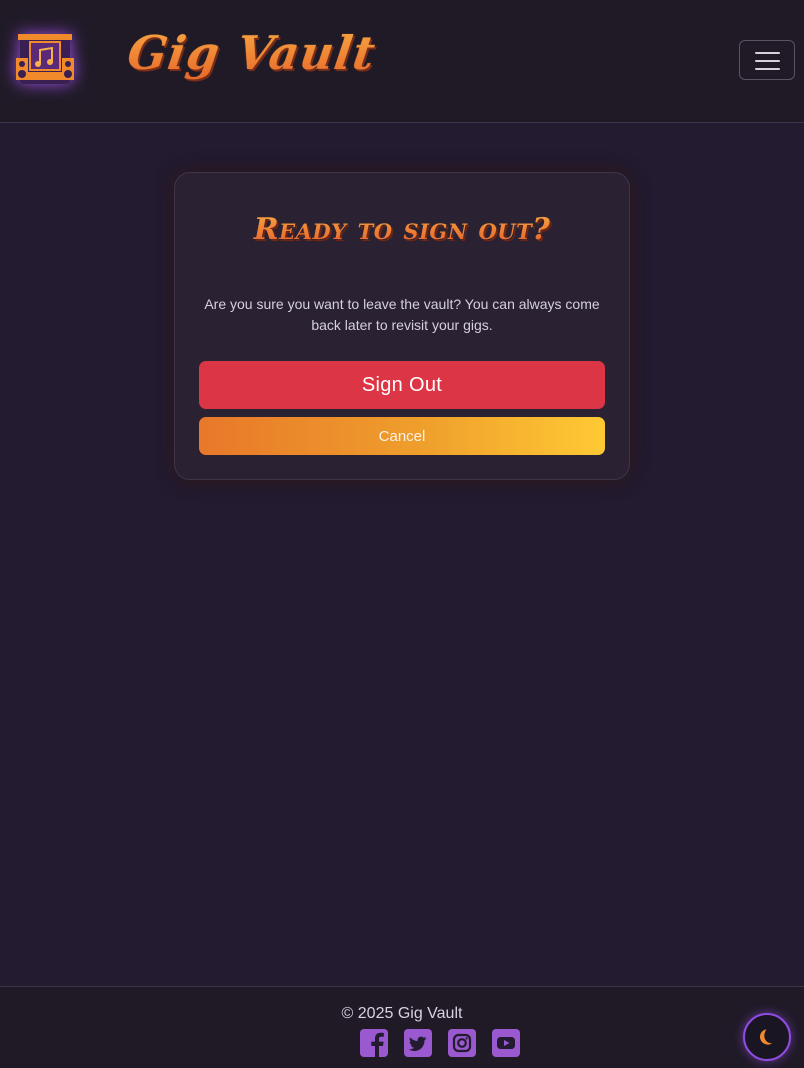 The height and width of the screenshot is (1068, 804). I want to click on navbar: Gig Vault, so click(402, 61).